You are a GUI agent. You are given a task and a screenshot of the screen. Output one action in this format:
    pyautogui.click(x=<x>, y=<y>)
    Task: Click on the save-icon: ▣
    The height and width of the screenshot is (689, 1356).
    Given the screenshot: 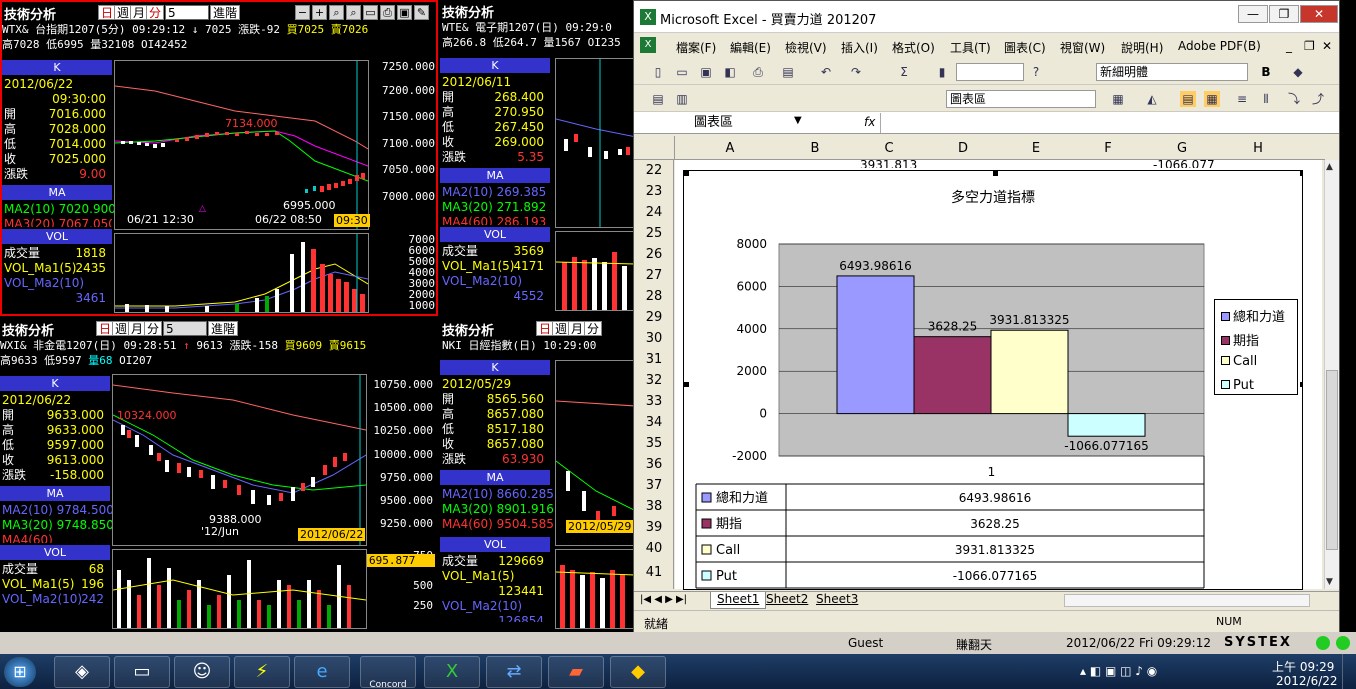 What is the action you would take?
    pyautogui.click(x=706, y=72)
    